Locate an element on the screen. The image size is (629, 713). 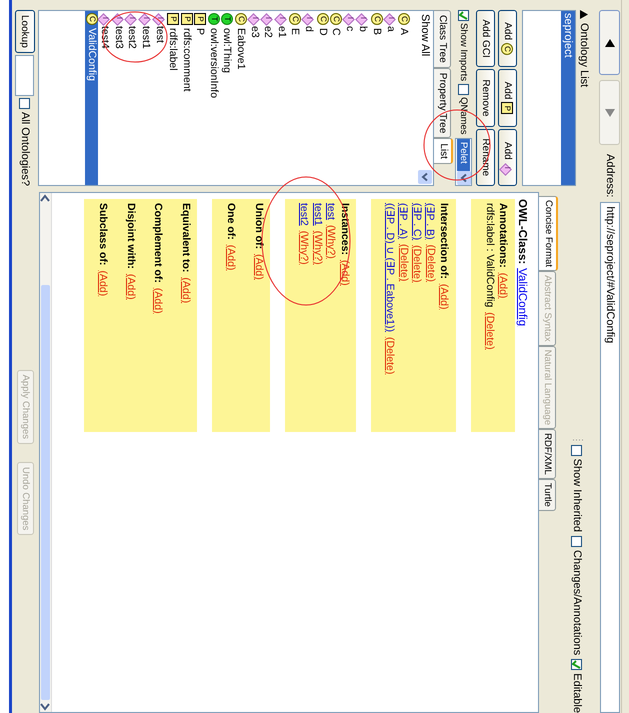
back-button is located at coordinates (610, 42).